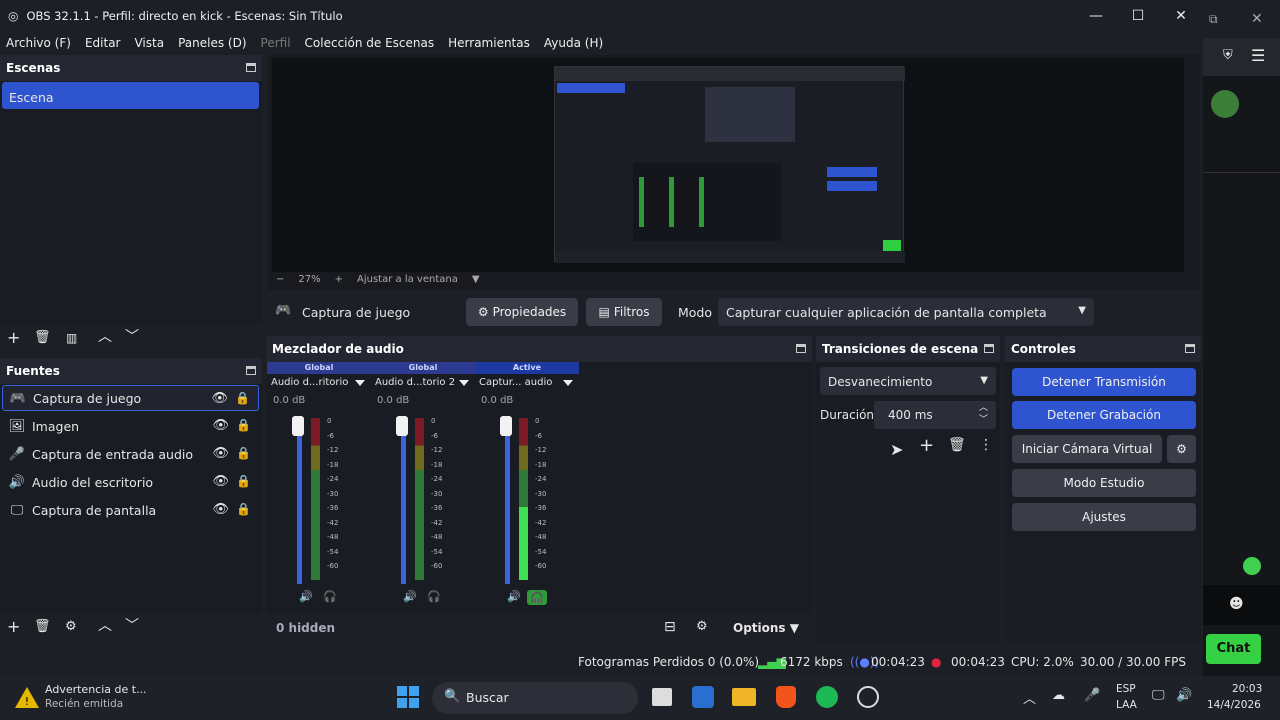  I want to click on stop-recording-button: Detener Grabación, so click(1104, 415).